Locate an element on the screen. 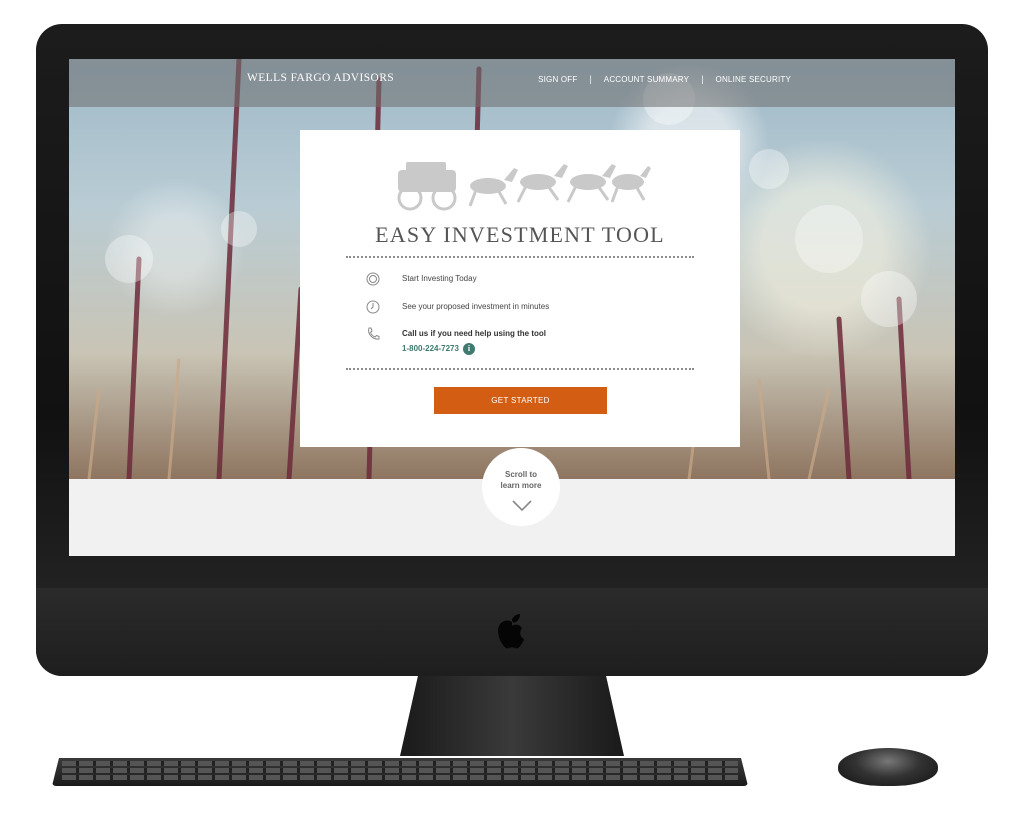  nav-account-summary: ACCOUNT SUMMARY is located at coordinates (646, 79).